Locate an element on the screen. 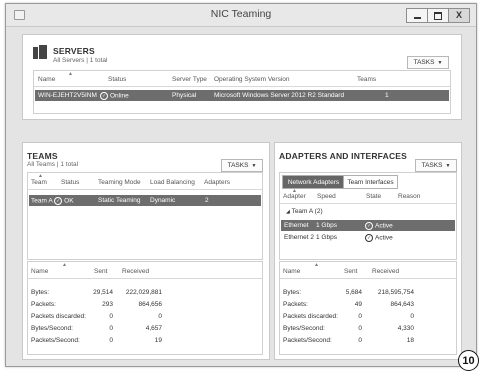 The width and height of the screenshot is (486, 376). triangle-down-icon: ◢ is located at coordinates (288, 212).